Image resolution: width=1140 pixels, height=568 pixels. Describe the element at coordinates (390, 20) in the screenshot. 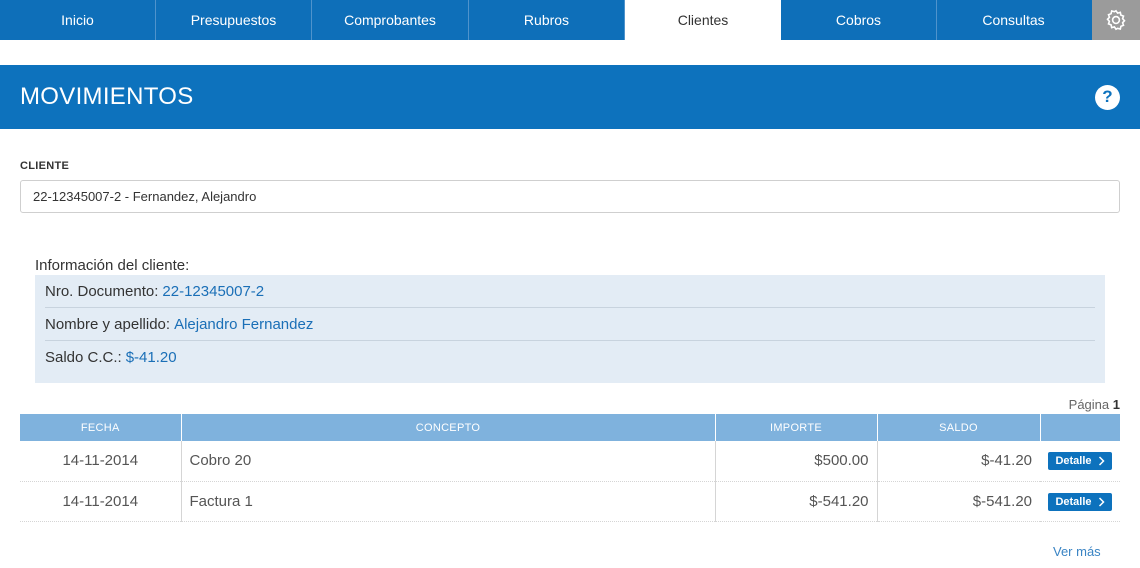

I see `tab-comprobantes: Comprobantes` at that location.